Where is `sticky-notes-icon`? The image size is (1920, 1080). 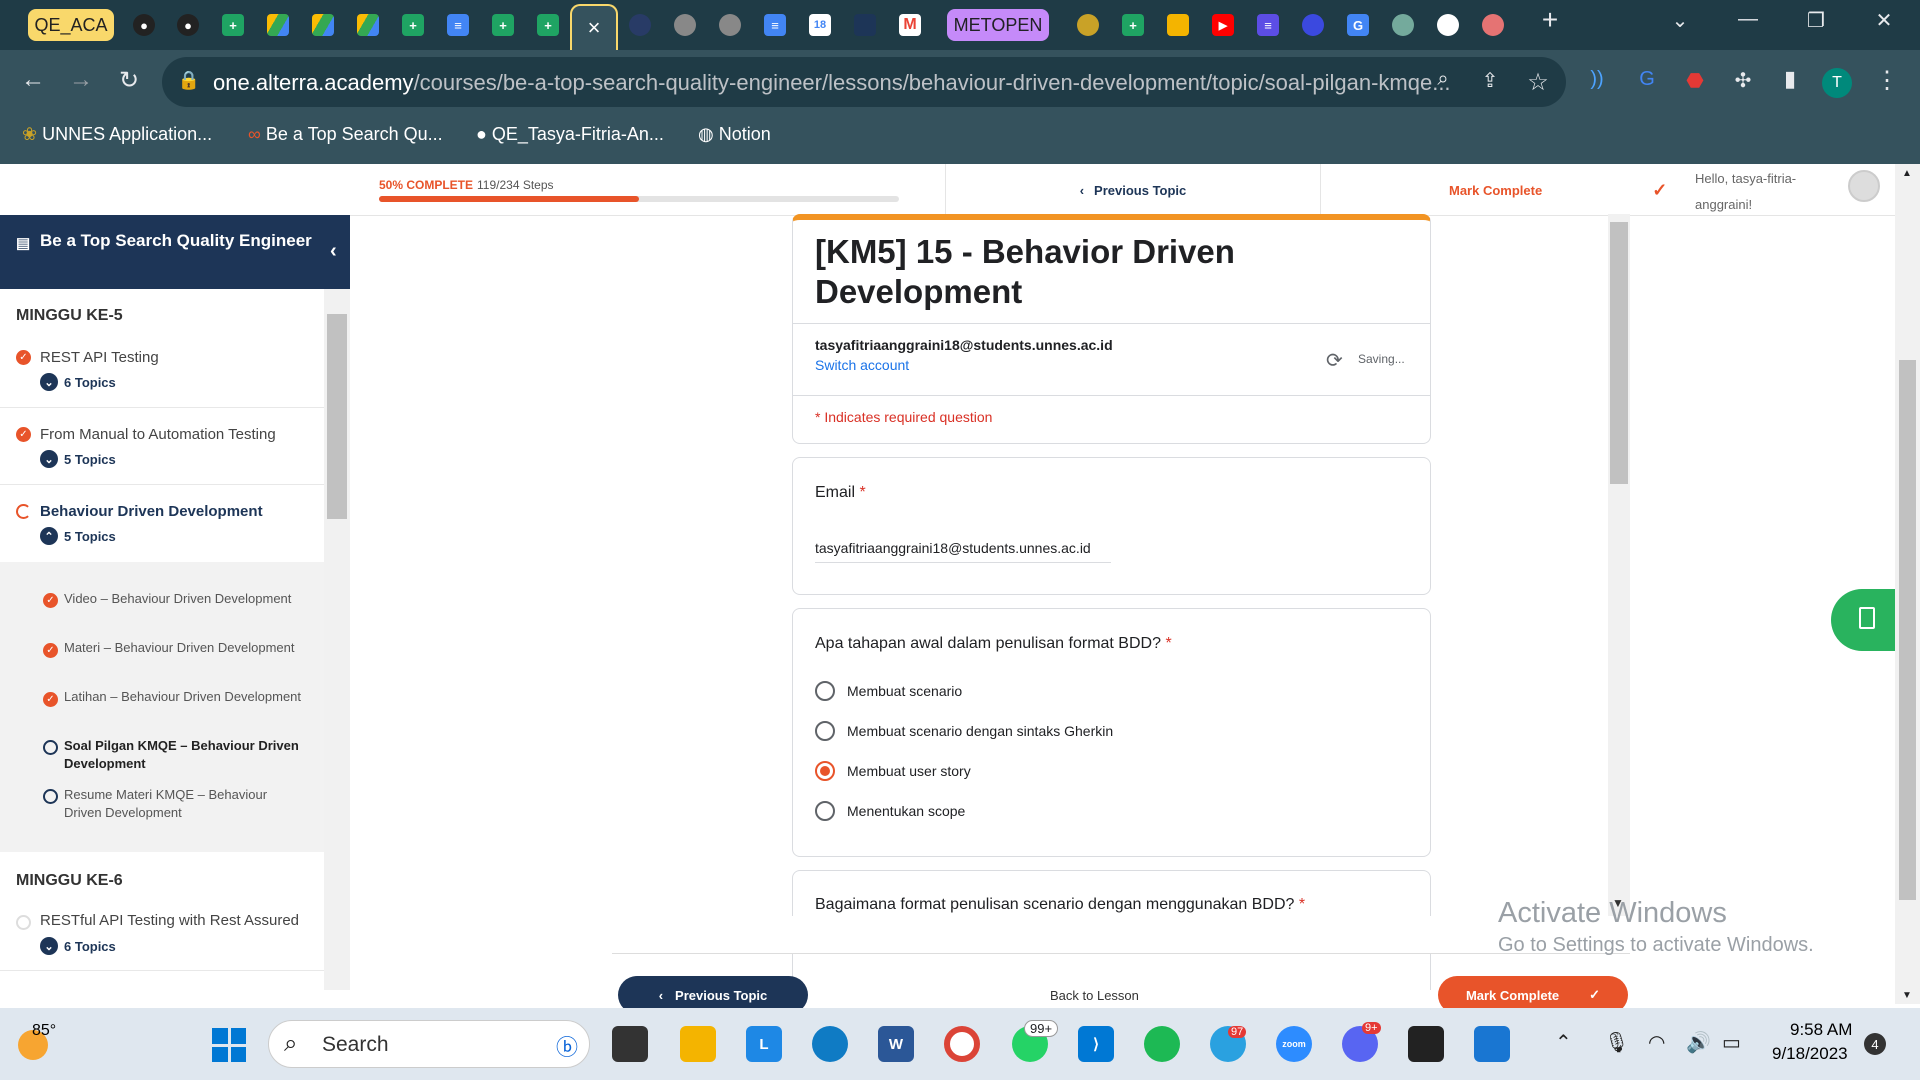 sticky-notes-icon is located at coordinates (1426, 1044).